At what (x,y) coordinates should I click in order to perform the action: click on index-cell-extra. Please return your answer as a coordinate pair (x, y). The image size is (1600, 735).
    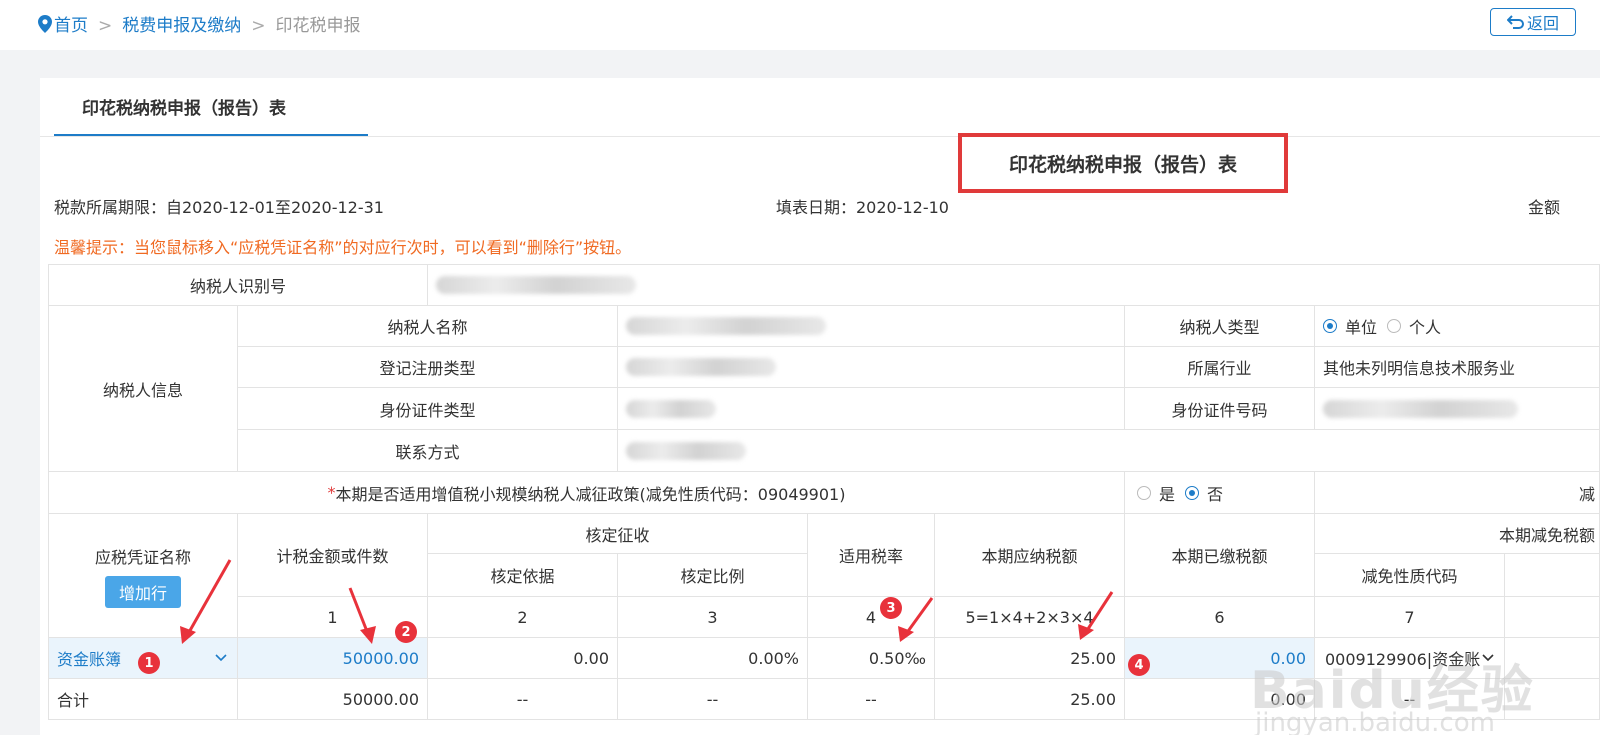
    Looking at the image, I should click on (1552, 617).